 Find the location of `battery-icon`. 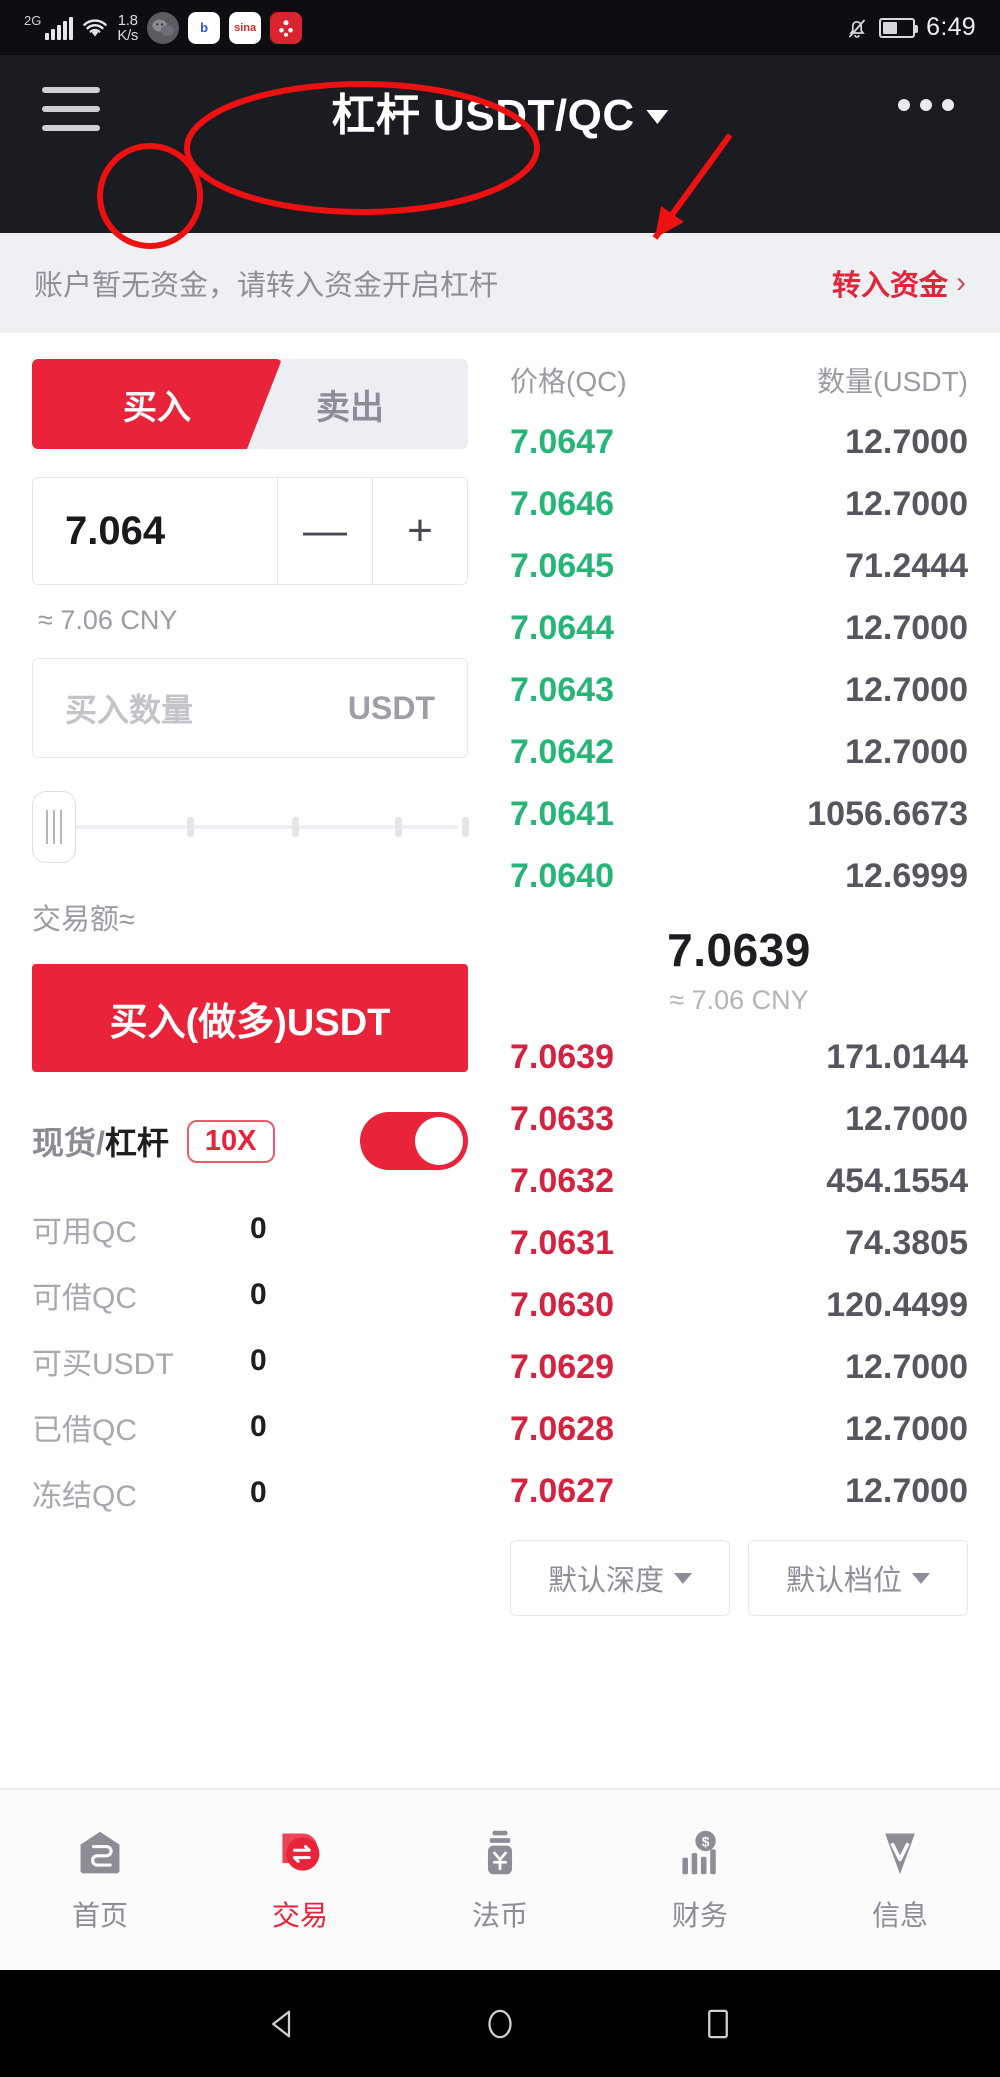

battery-icon is located at coordinates (899, 27).